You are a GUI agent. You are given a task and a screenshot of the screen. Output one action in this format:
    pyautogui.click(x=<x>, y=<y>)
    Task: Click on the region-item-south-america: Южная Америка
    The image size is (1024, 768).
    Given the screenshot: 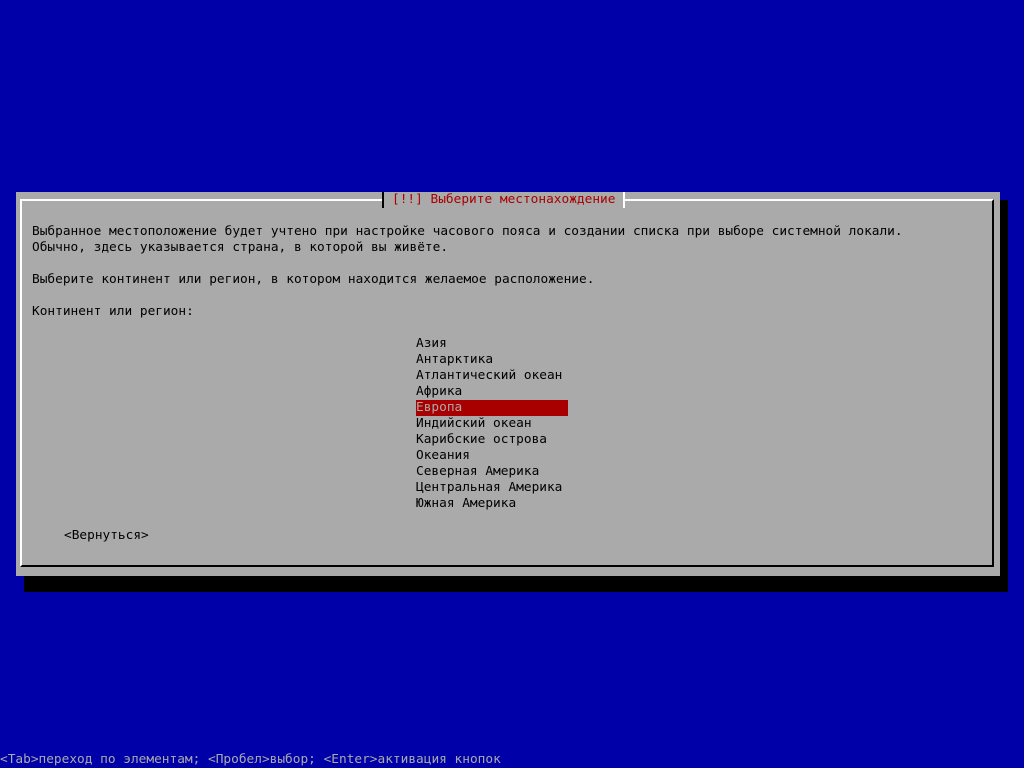 What is the action you would take?
    pyautogui.click(x=492, y=504)
    